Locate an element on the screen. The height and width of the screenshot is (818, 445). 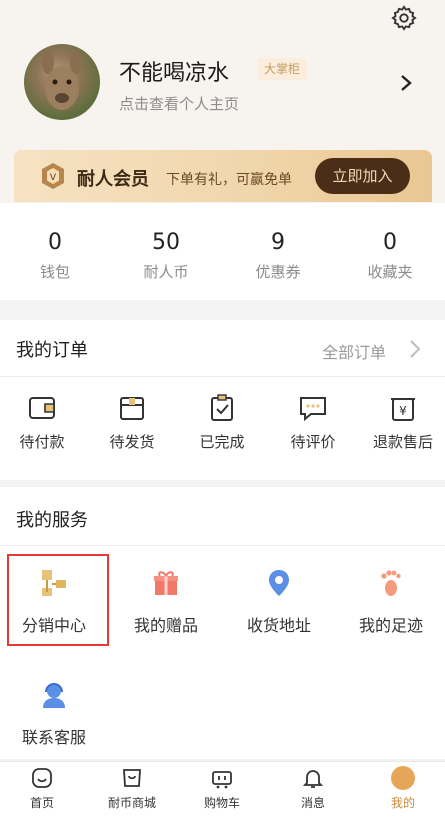
refund-icon: ¥ is located at coordinates (403, 409).